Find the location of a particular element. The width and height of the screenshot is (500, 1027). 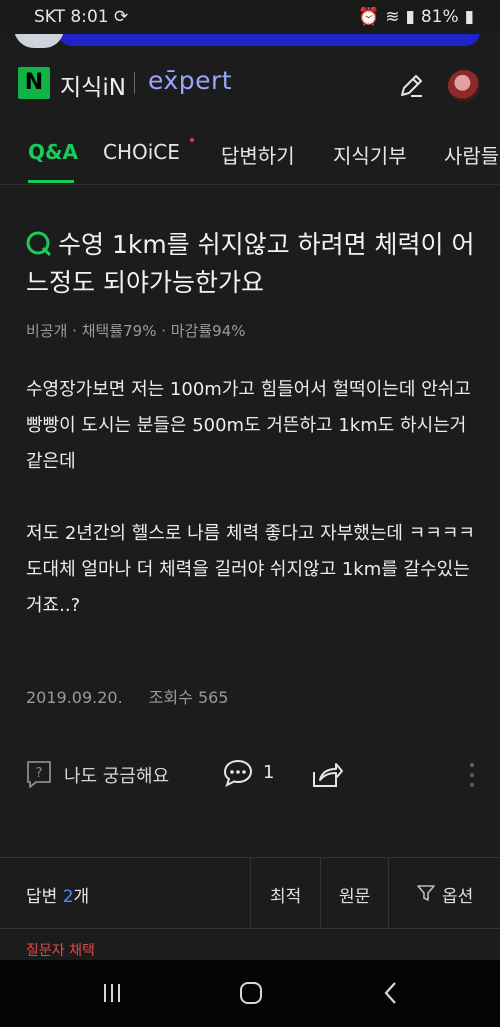

question-actions: ? 나도 궁금해요 1 is located at coordinates (250, 774).